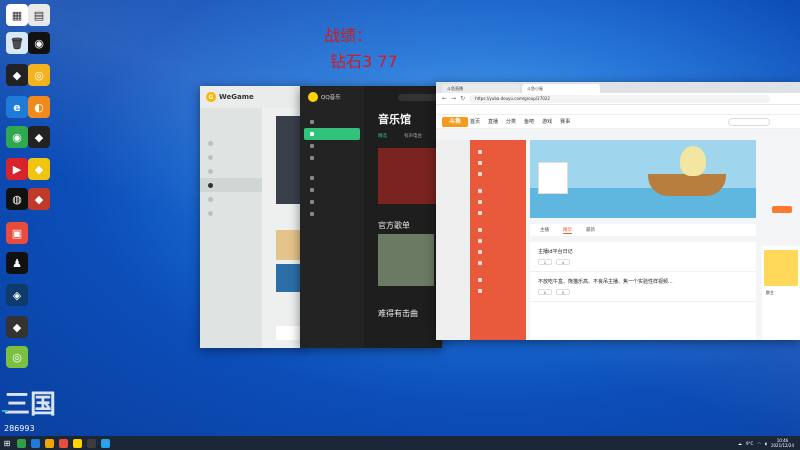  I want to click on qq-music-tab-featured: 精选, so click(382, 136).